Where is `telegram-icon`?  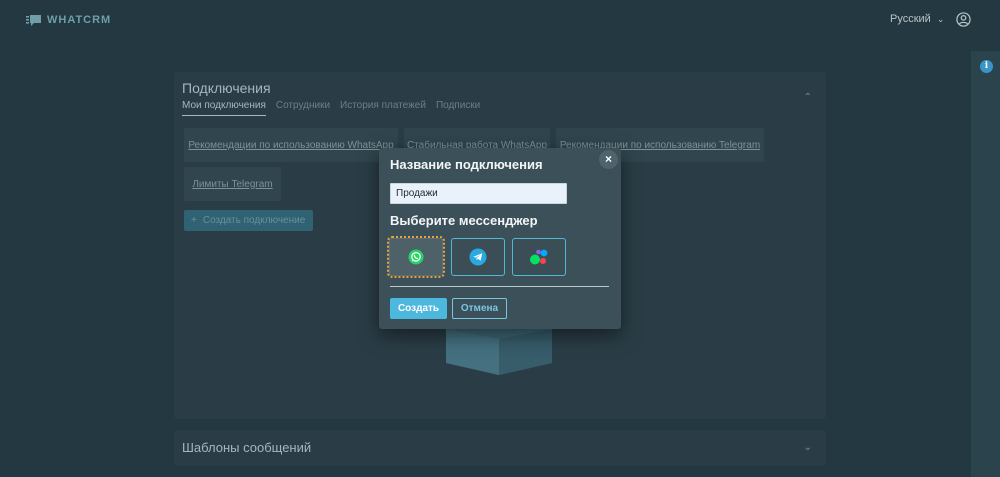
telegram-icon is located at coordinates (478, 257).